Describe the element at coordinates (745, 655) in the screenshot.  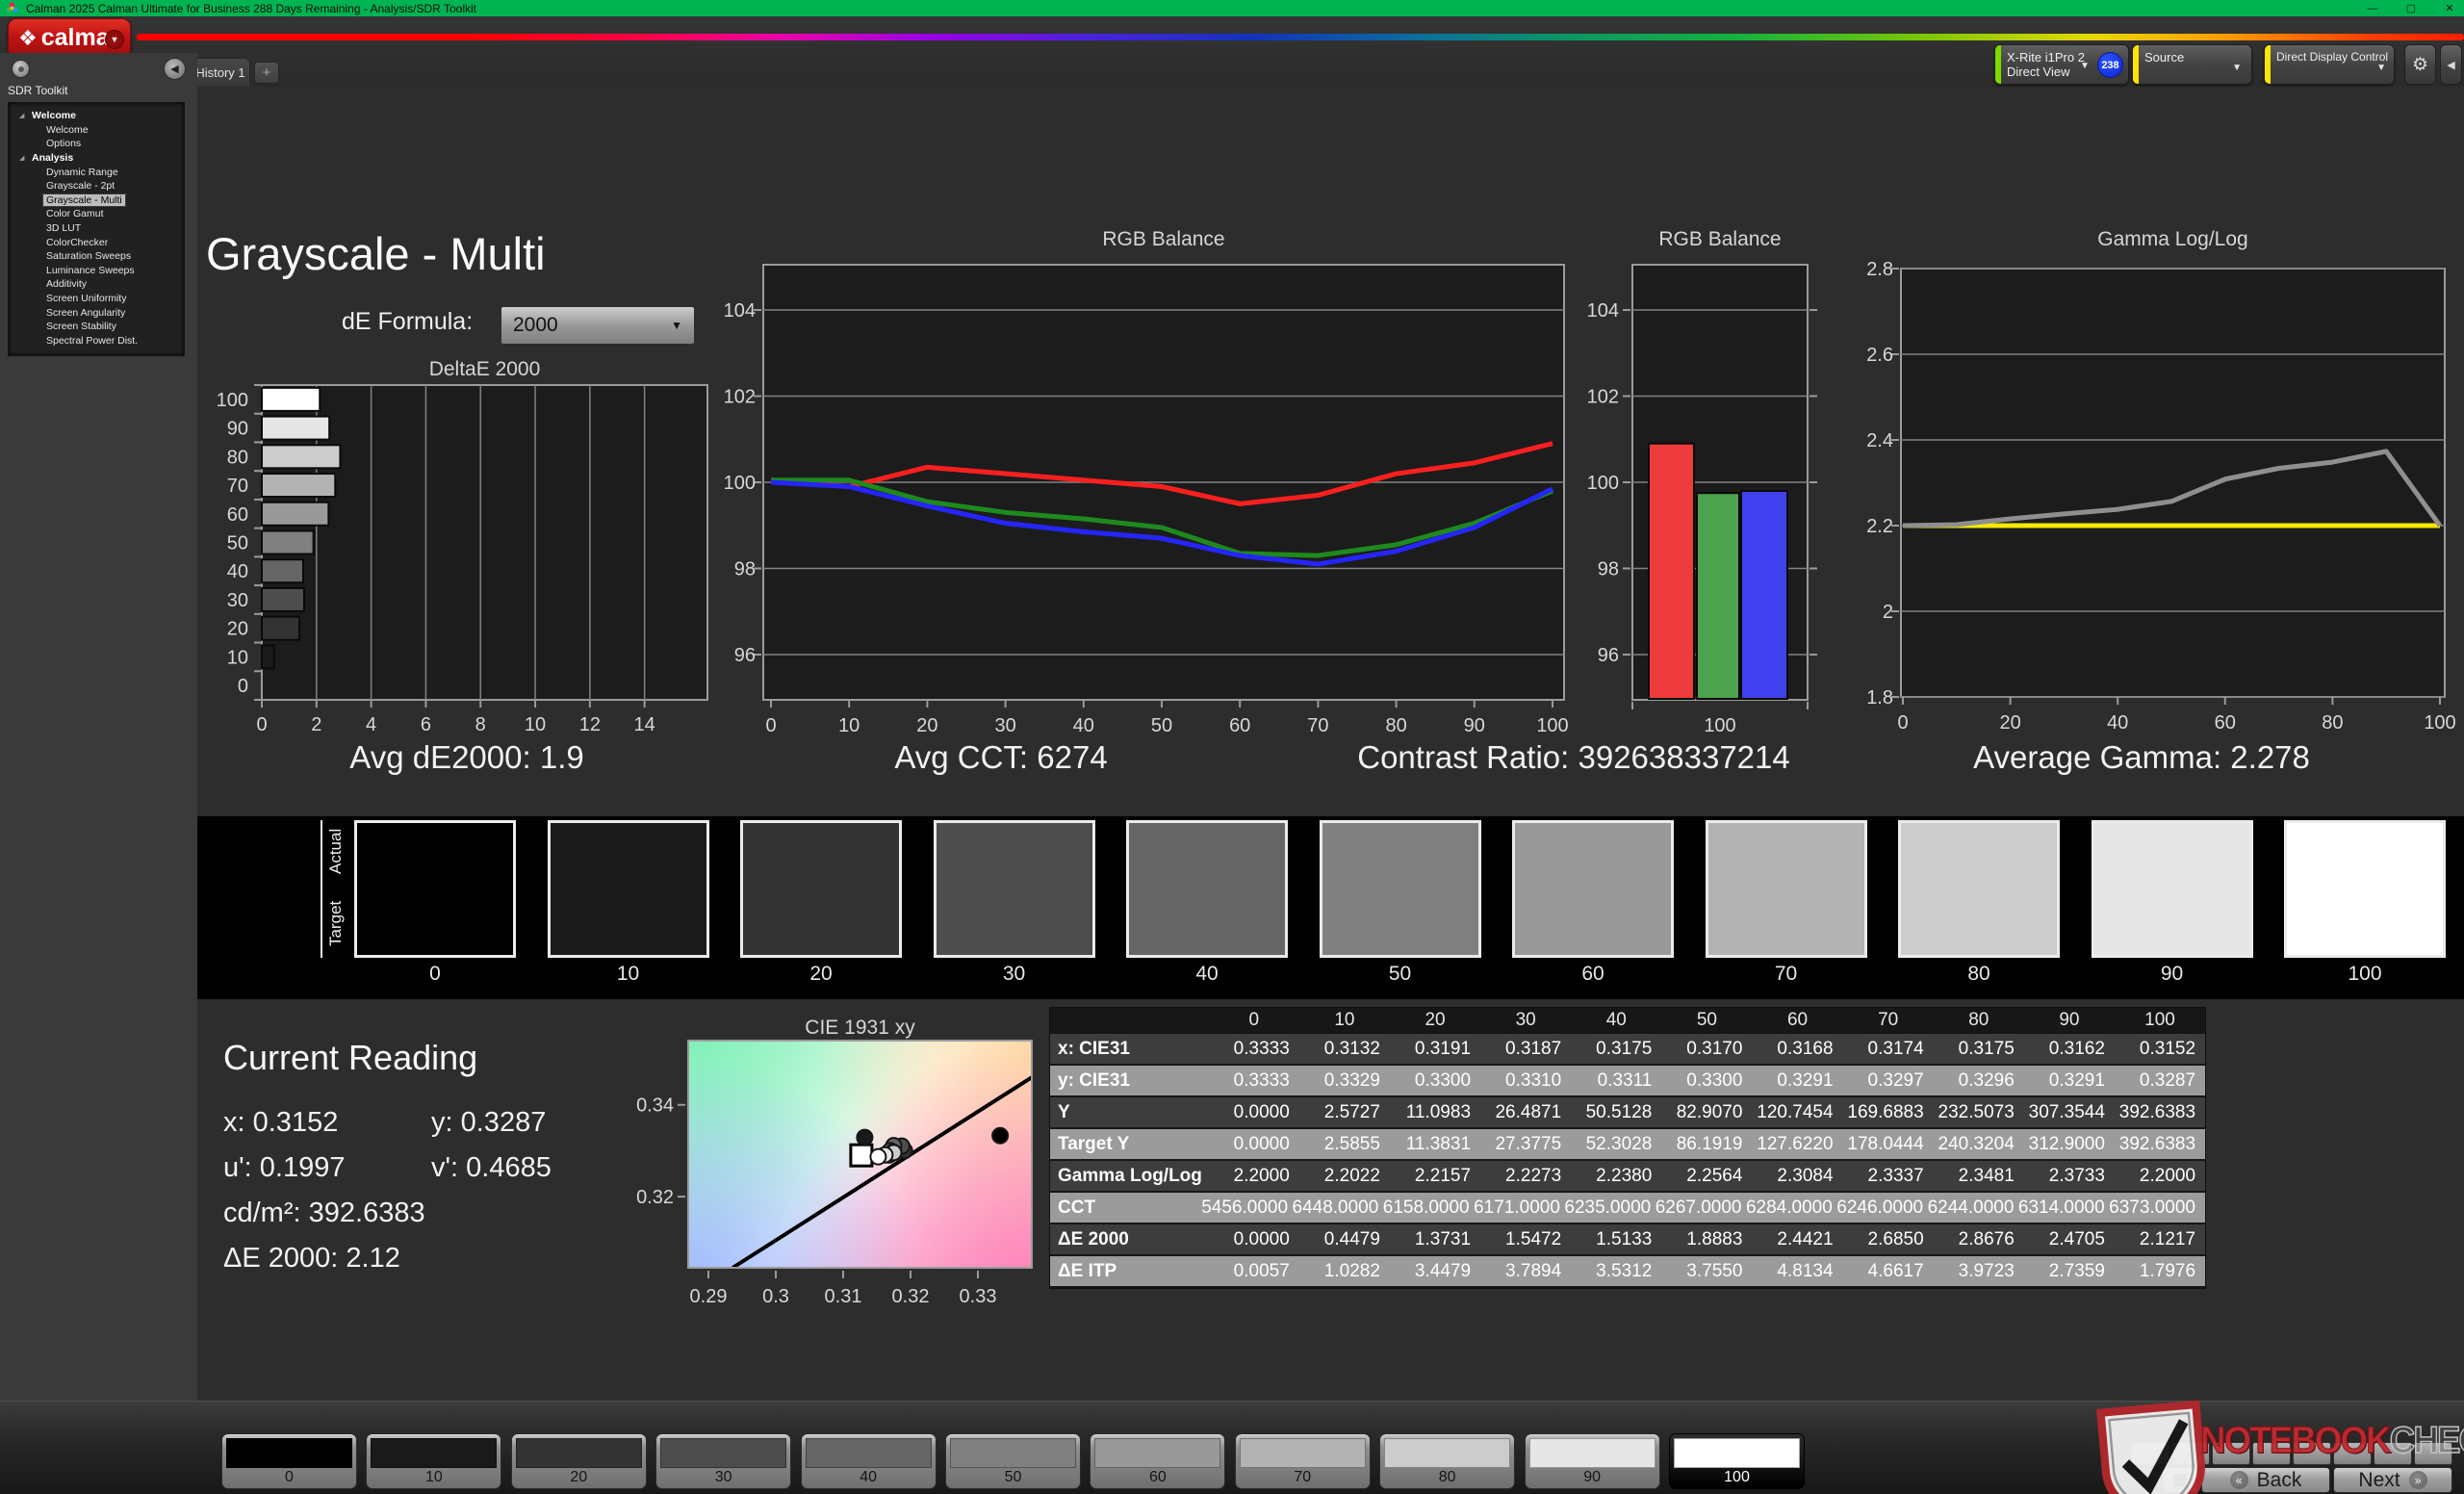
I see `tick-label: 96` at that location.